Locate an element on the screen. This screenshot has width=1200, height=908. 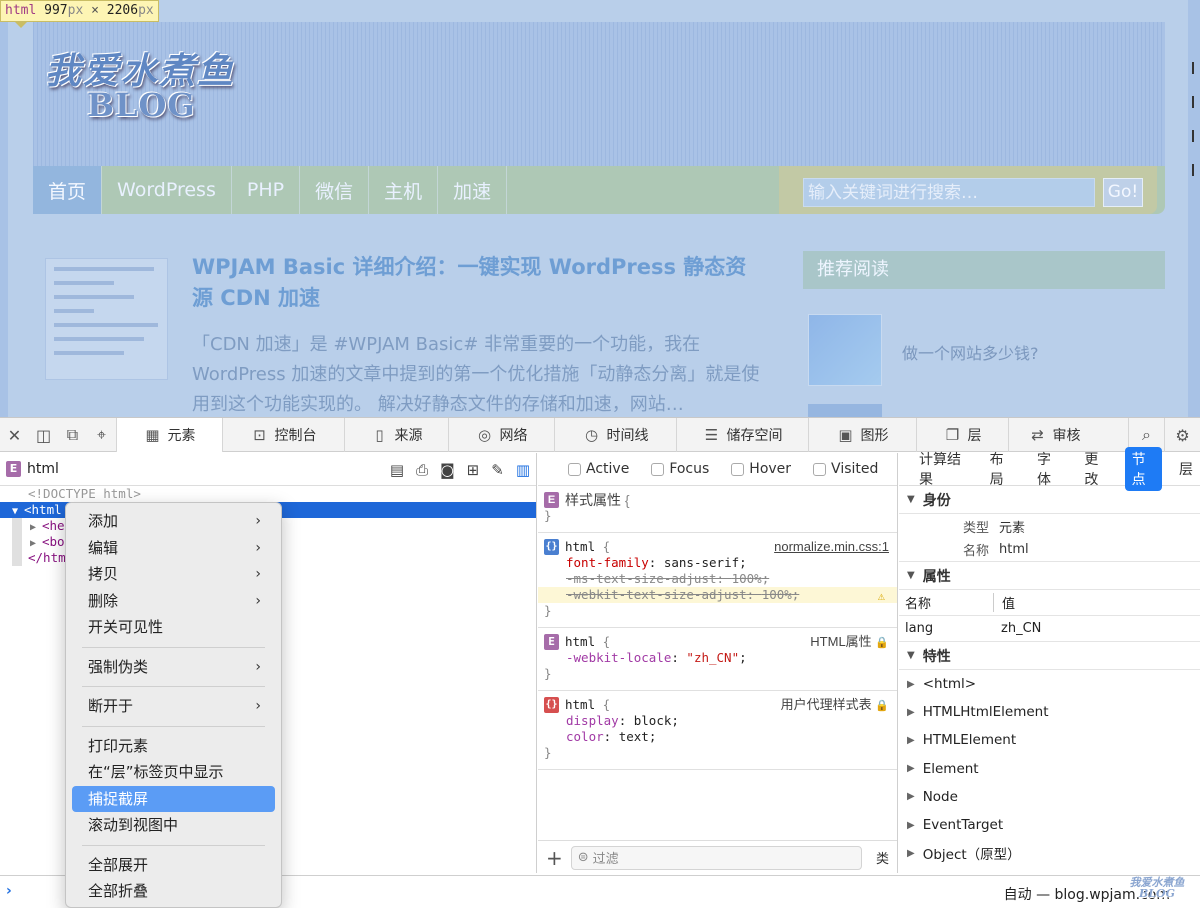
element-badge-icon: E is located at coordinates (13, 469).